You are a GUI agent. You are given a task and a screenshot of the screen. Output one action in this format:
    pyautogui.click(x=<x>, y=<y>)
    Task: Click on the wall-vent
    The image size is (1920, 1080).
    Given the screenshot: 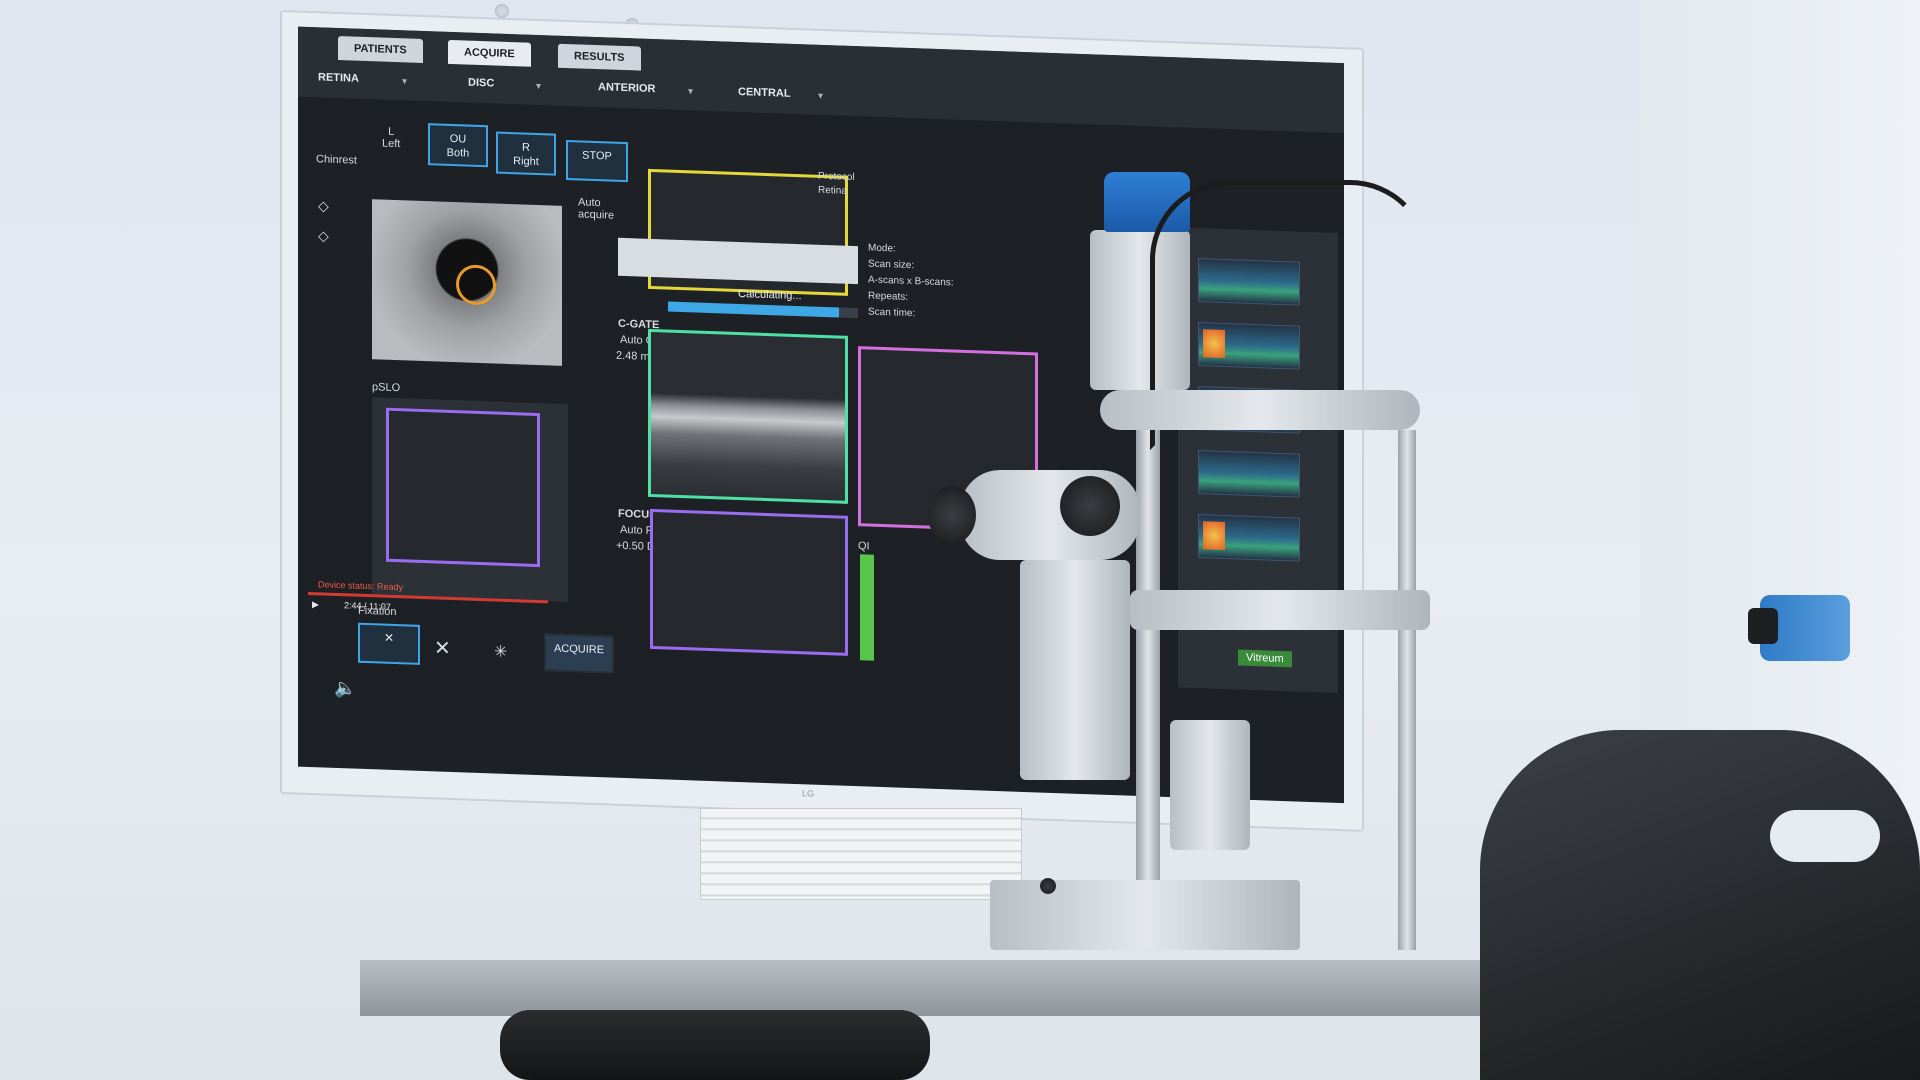 What is the action you would take?
    pyautogui.click(x=861, y=854)
    